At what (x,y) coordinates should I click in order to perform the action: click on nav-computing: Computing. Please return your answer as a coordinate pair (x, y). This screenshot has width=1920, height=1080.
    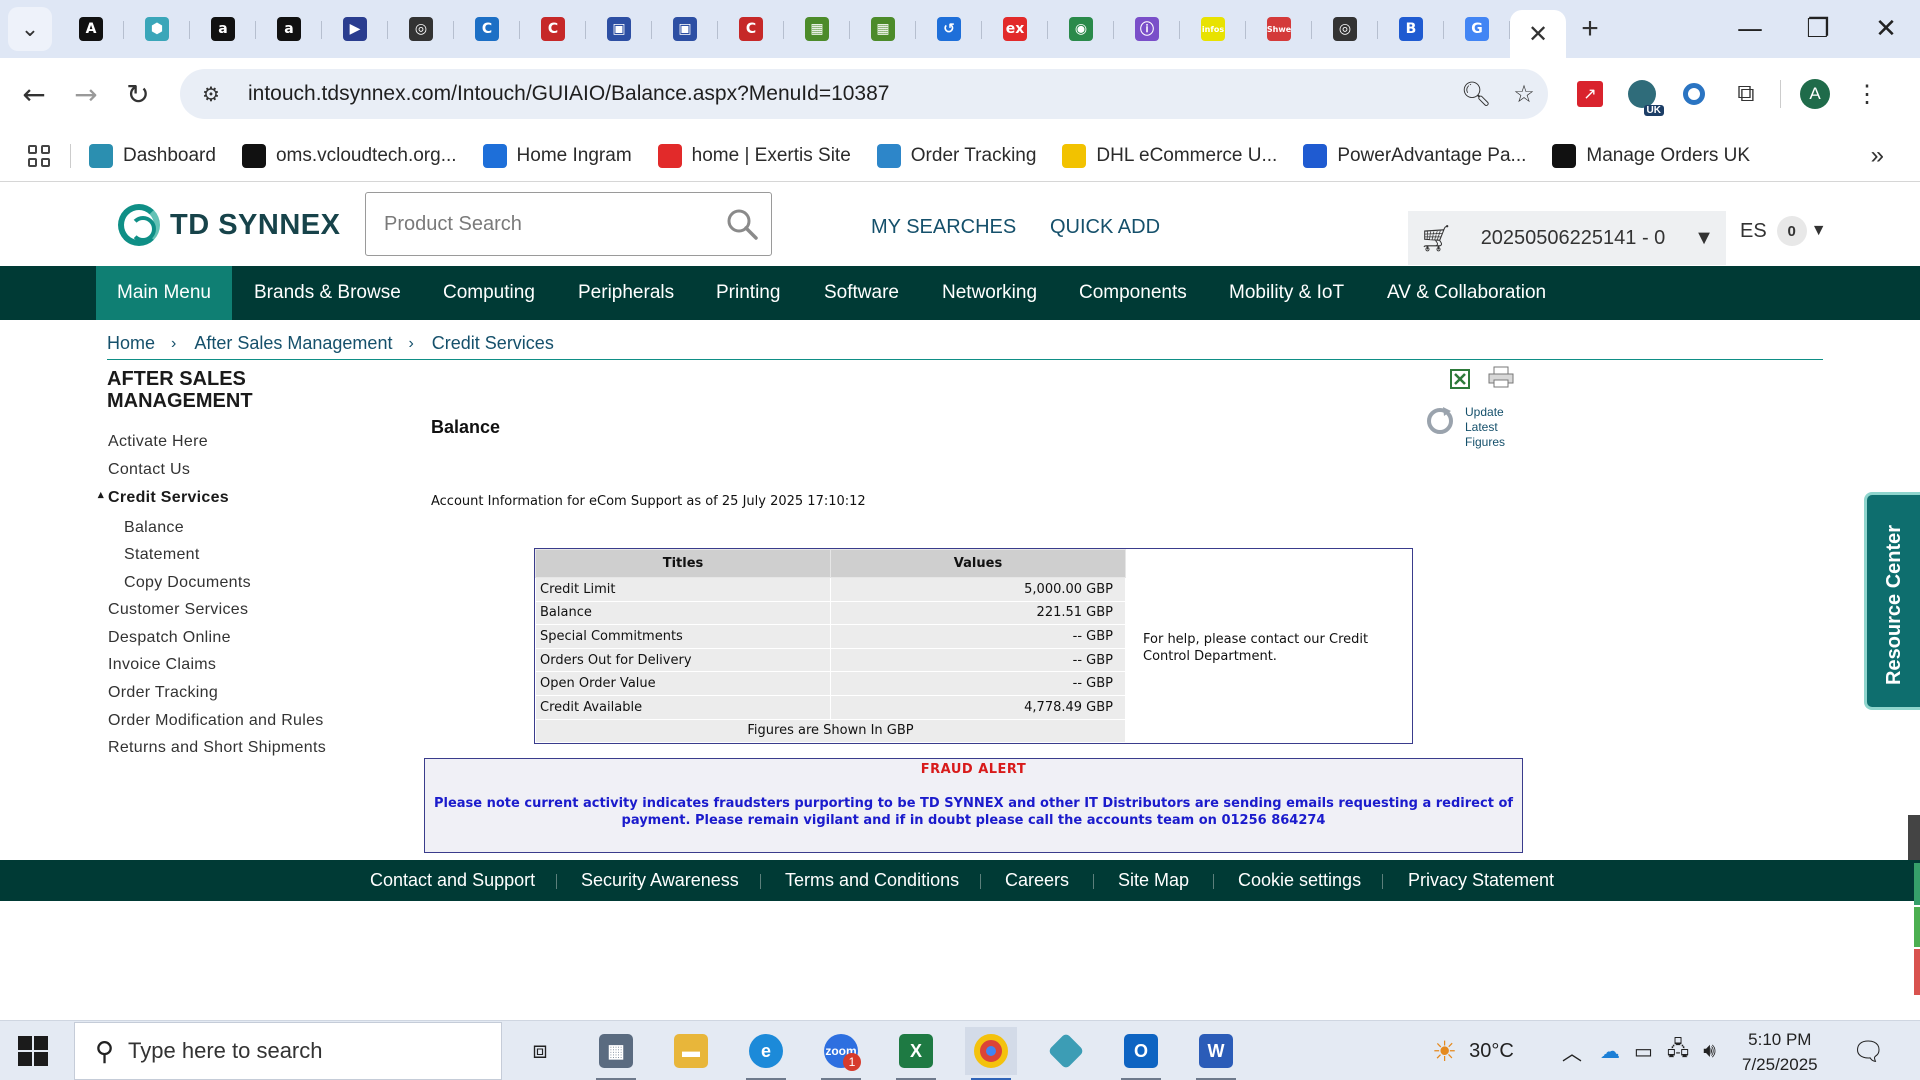
    Looking at the image, I should click on (489, 293).